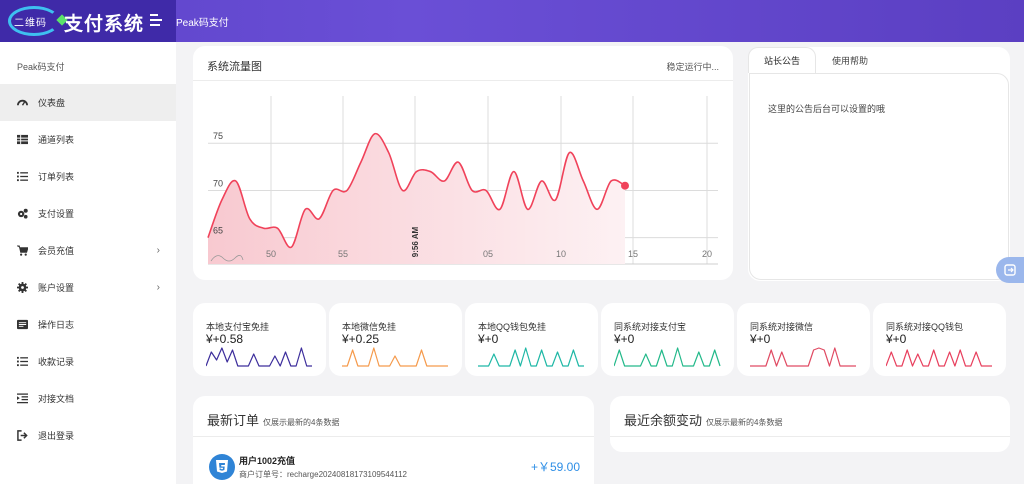 Image resolution: width=1024 pixels, height=484 pixels. Describe the element at coordinates (88, 213) in the screenshot. I see `sidebar-item-pay-settings: 支付设置` at that location.